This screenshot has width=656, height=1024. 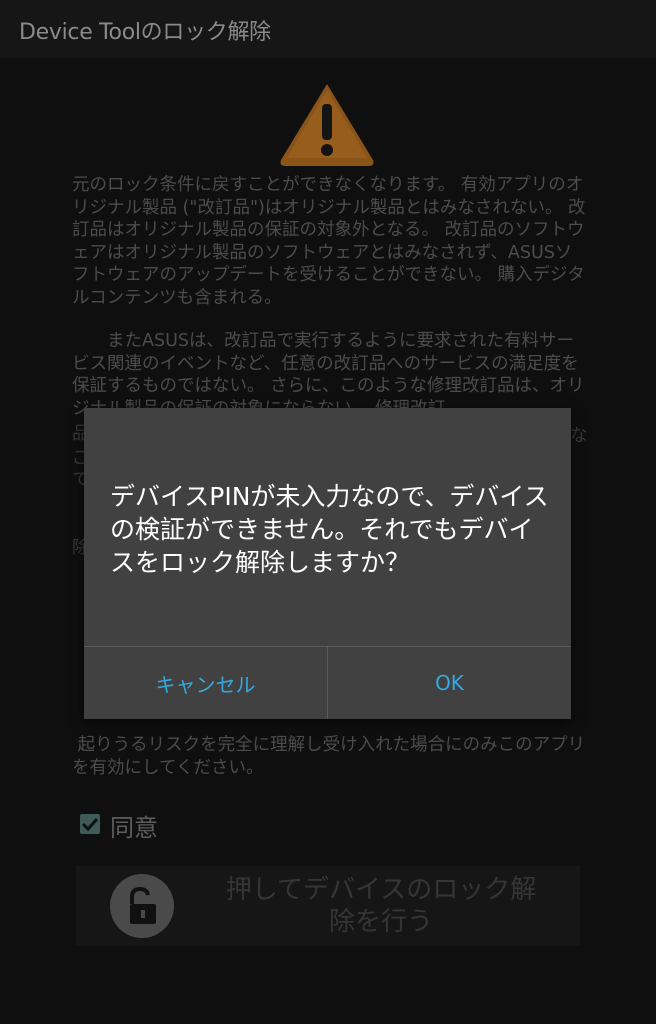 I want to click on check-icon, so click(x=90, y=824).